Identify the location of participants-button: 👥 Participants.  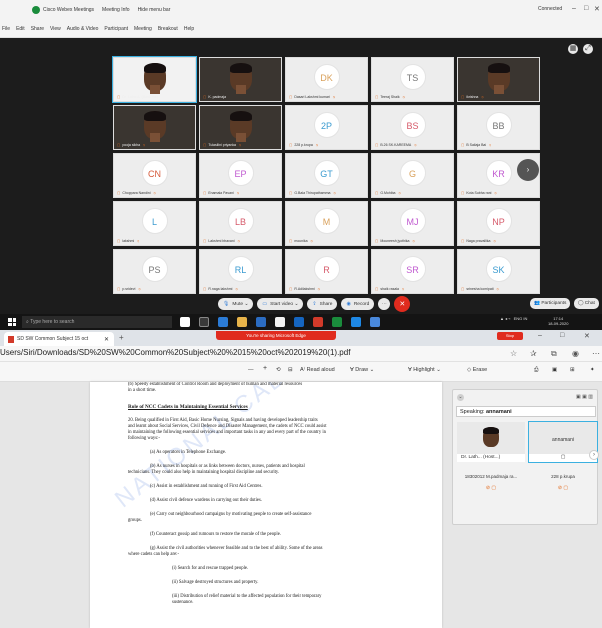
(550, 303).